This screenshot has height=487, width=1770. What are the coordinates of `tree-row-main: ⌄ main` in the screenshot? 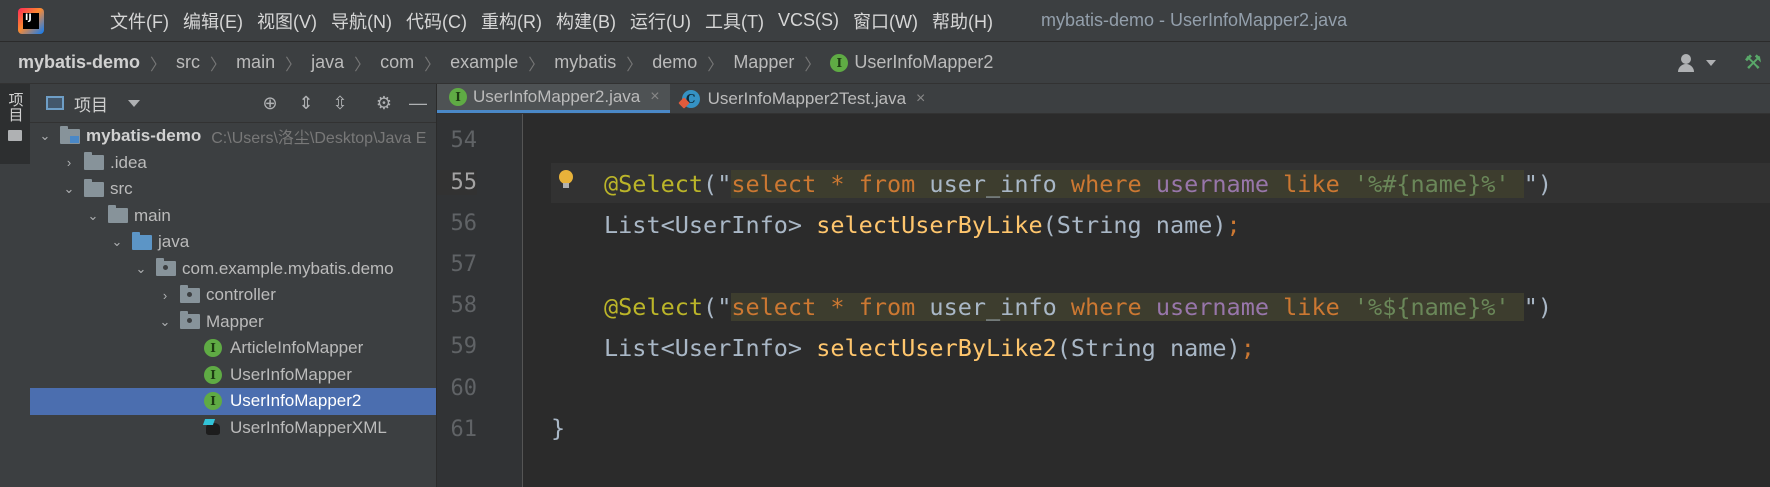 It's located at (233, 216).